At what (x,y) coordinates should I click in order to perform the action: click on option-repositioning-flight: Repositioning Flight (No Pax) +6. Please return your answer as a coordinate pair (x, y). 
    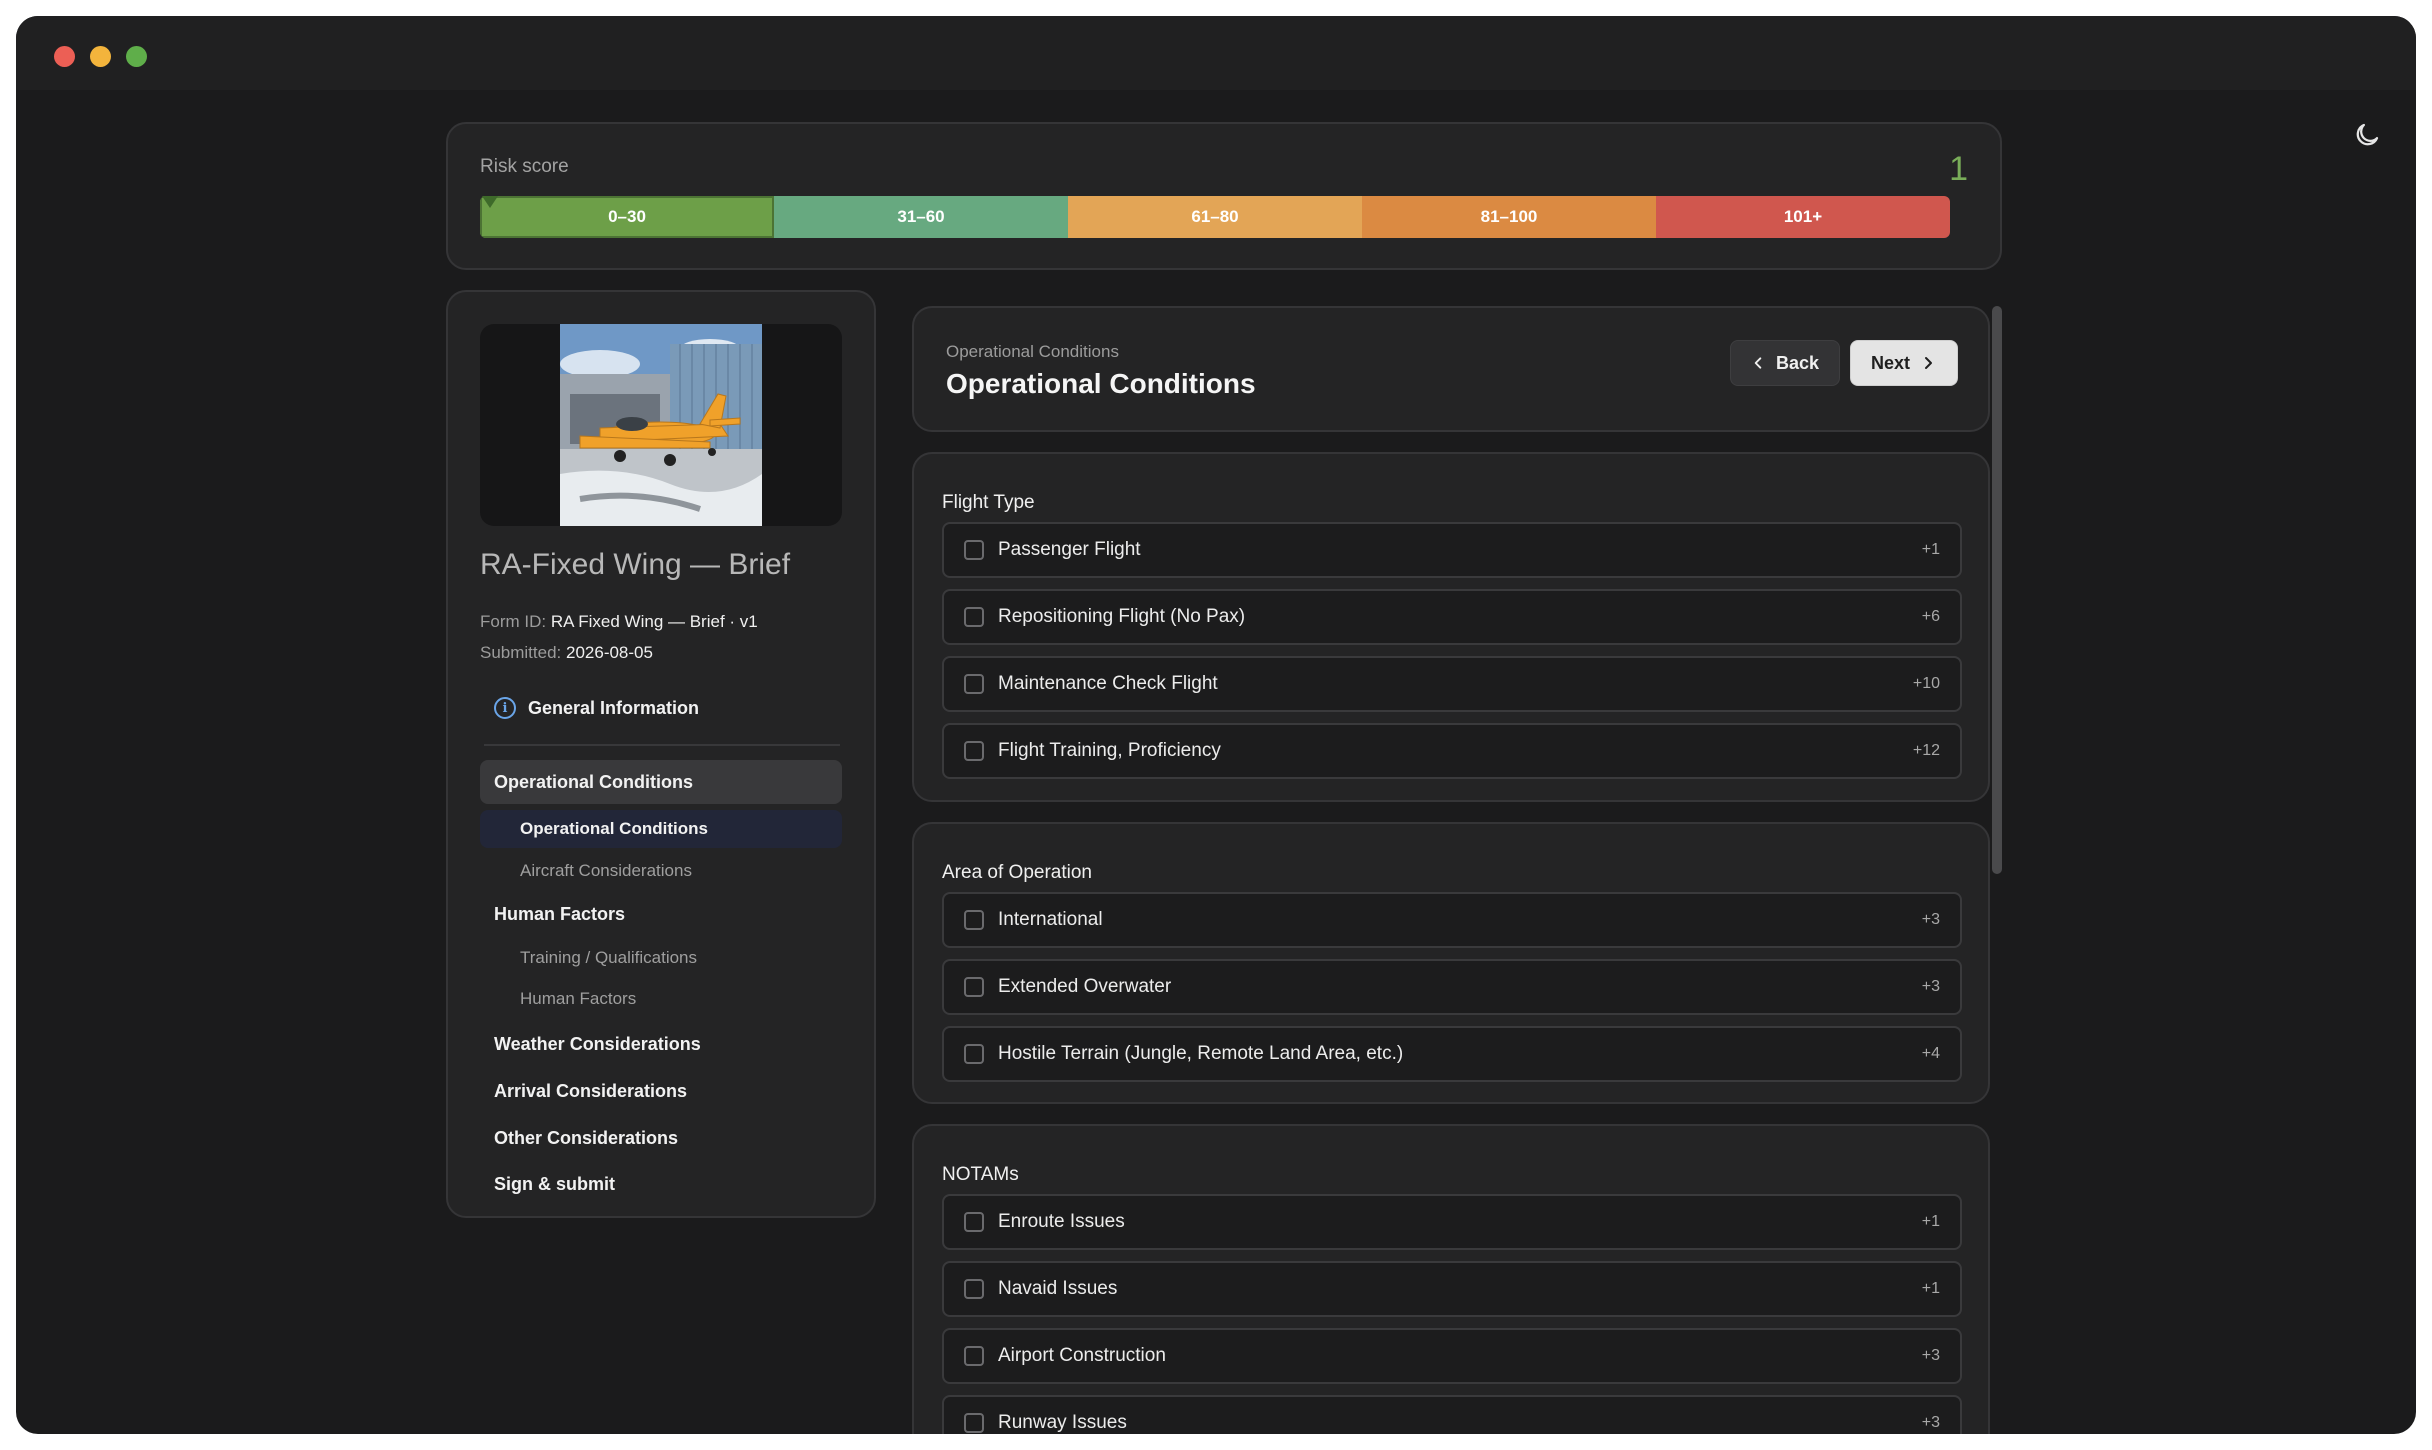
    Looking at the image, I should click on (1452, 617).